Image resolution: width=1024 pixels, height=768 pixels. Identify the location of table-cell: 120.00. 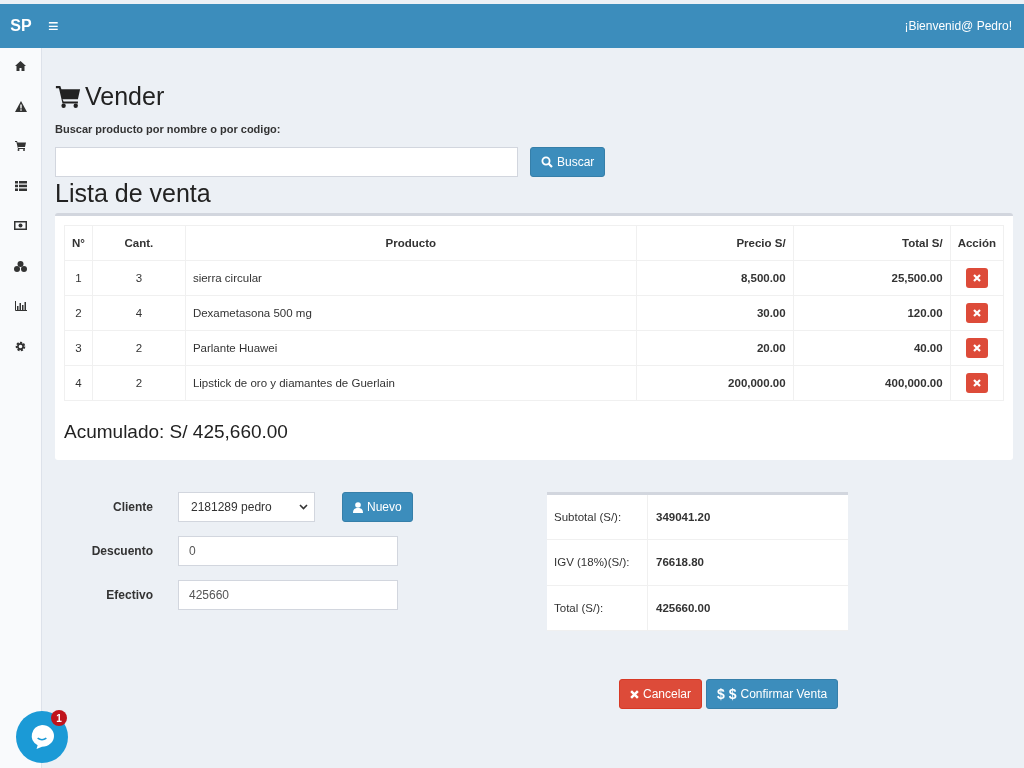
(872, 313).